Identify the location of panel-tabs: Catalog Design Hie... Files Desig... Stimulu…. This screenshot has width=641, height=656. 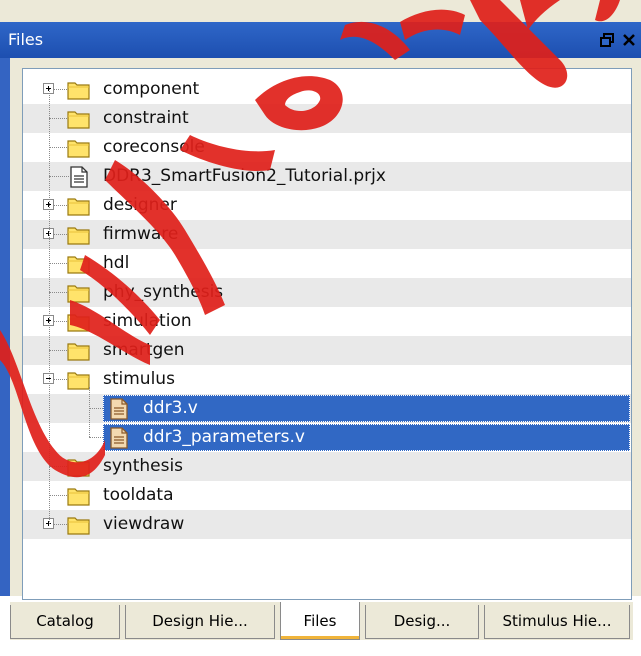
(321, 621).